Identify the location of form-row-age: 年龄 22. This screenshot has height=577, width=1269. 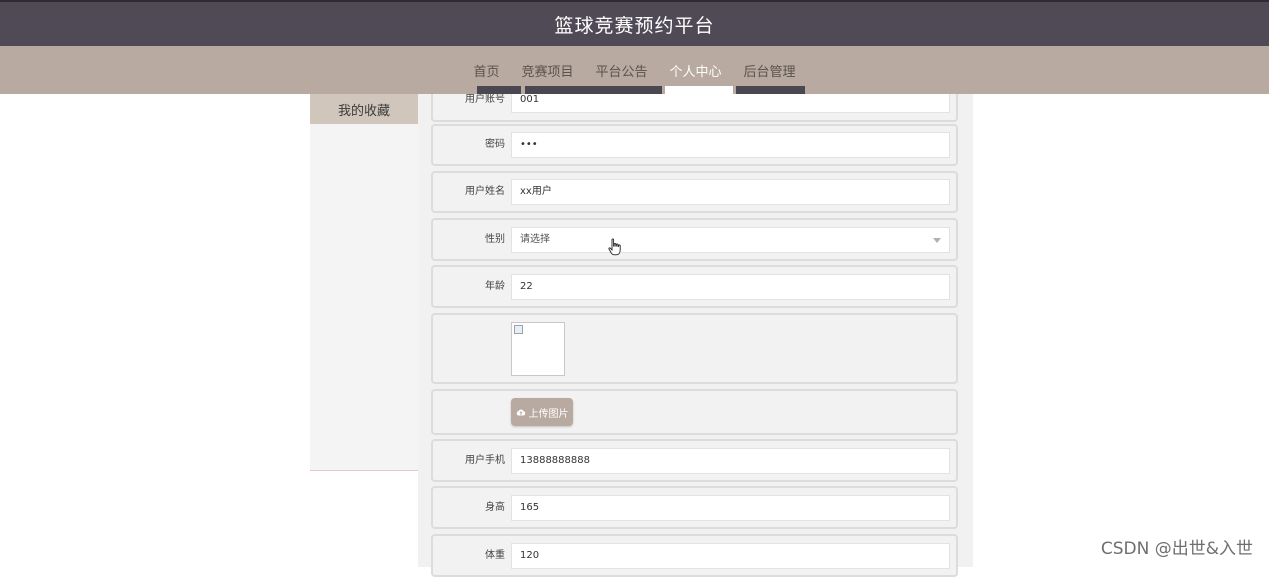
(694, 286).